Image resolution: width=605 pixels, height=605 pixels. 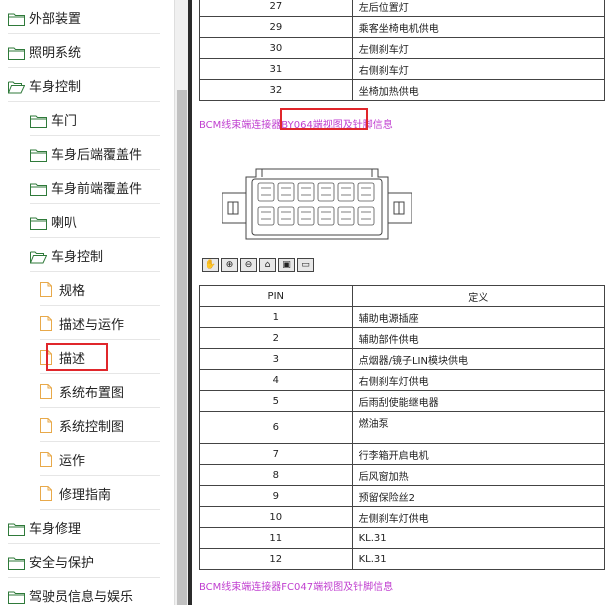 I want to click on sidebar-item-label: 系统布置图, so click(x=92, y=393).